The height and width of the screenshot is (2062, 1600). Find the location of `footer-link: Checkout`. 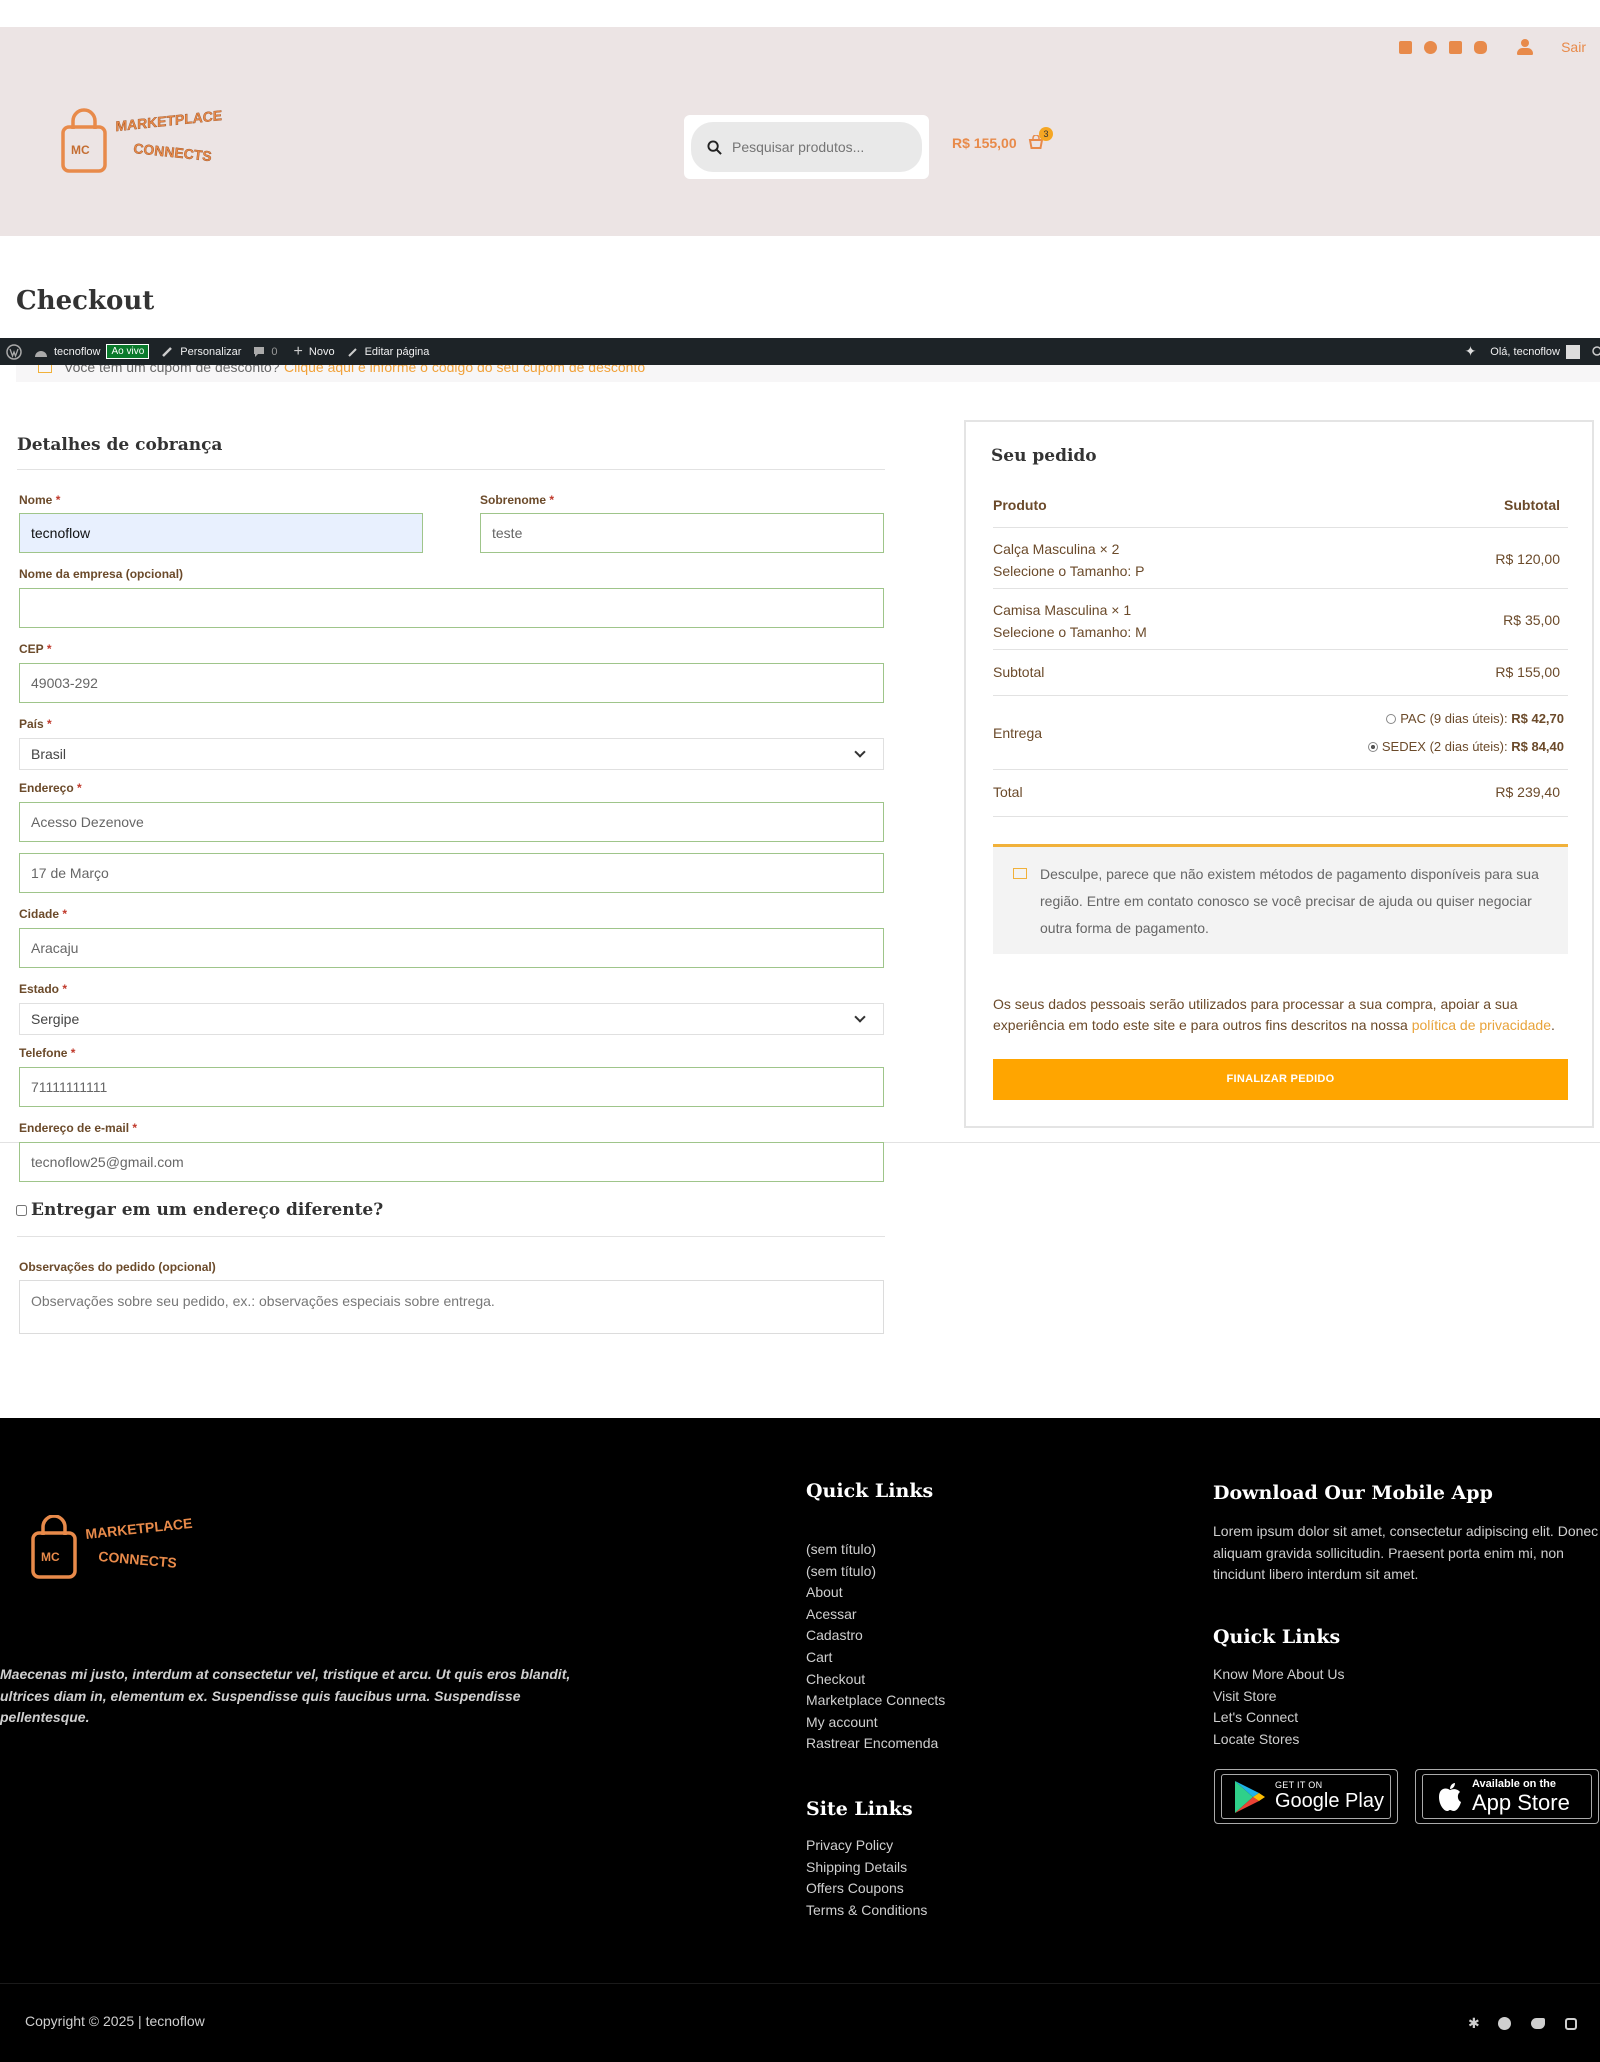

footer-link: Checkout is located at coordinates (875, 1680).